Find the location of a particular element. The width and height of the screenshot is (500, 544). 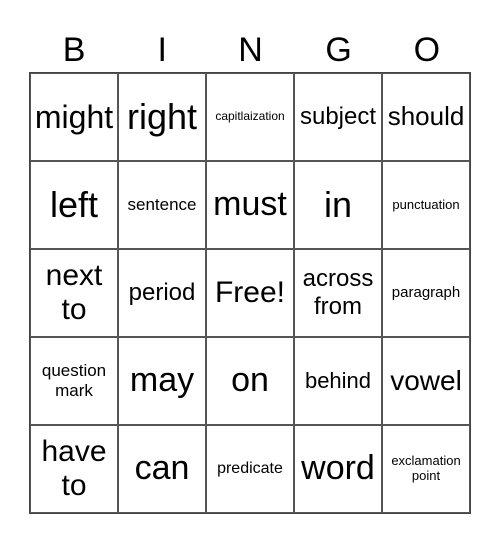

bingo-cell: exclamation point is located at coordinates (426, 469).